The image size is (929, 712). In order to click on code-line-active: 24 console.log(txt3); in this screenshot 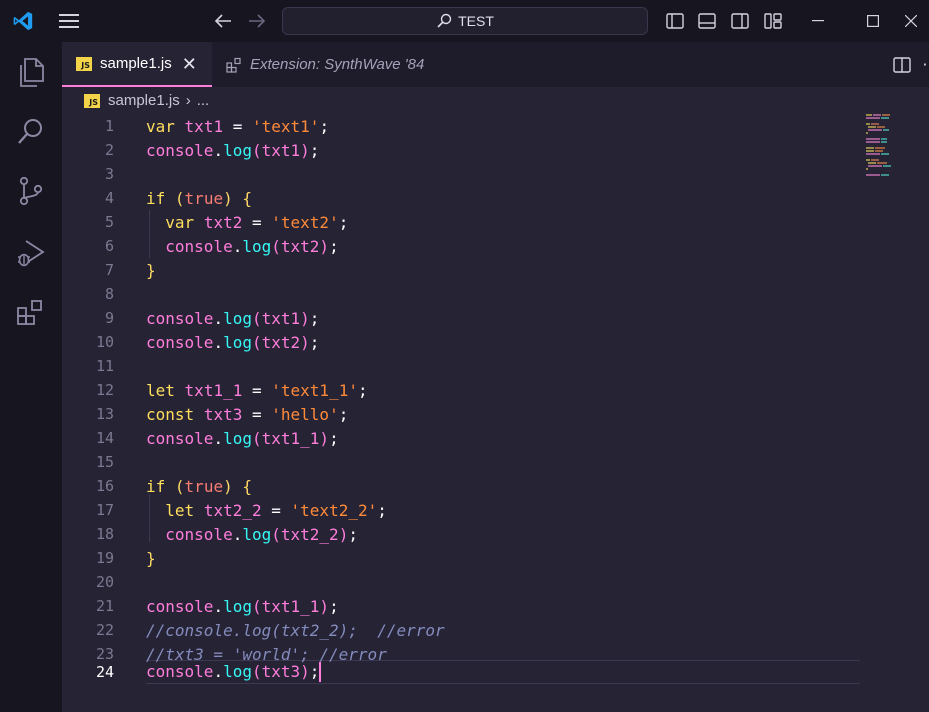, I will do `click(462, 672)`.